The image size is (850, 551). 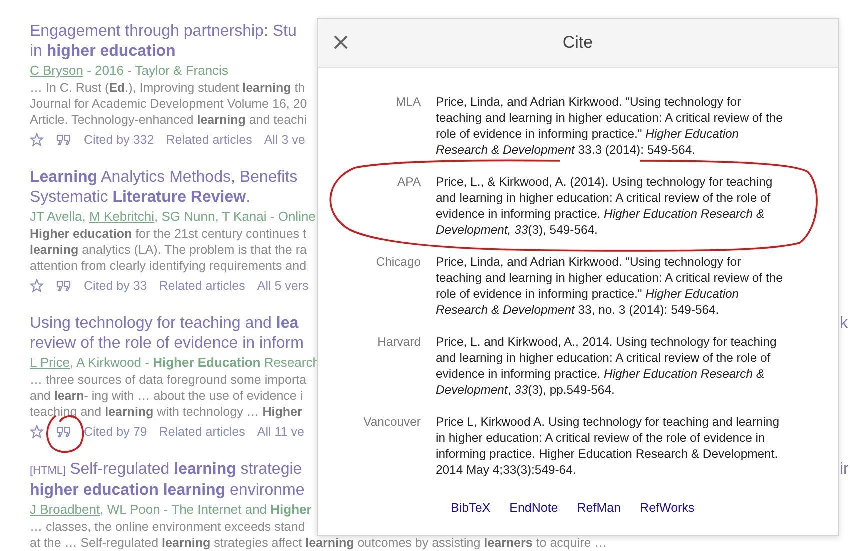 What do you see at coordinates (164, 323) in the screenshot?
I see `result-title-link: Using technology for teaching and lea` at bounding box center [164, 323].